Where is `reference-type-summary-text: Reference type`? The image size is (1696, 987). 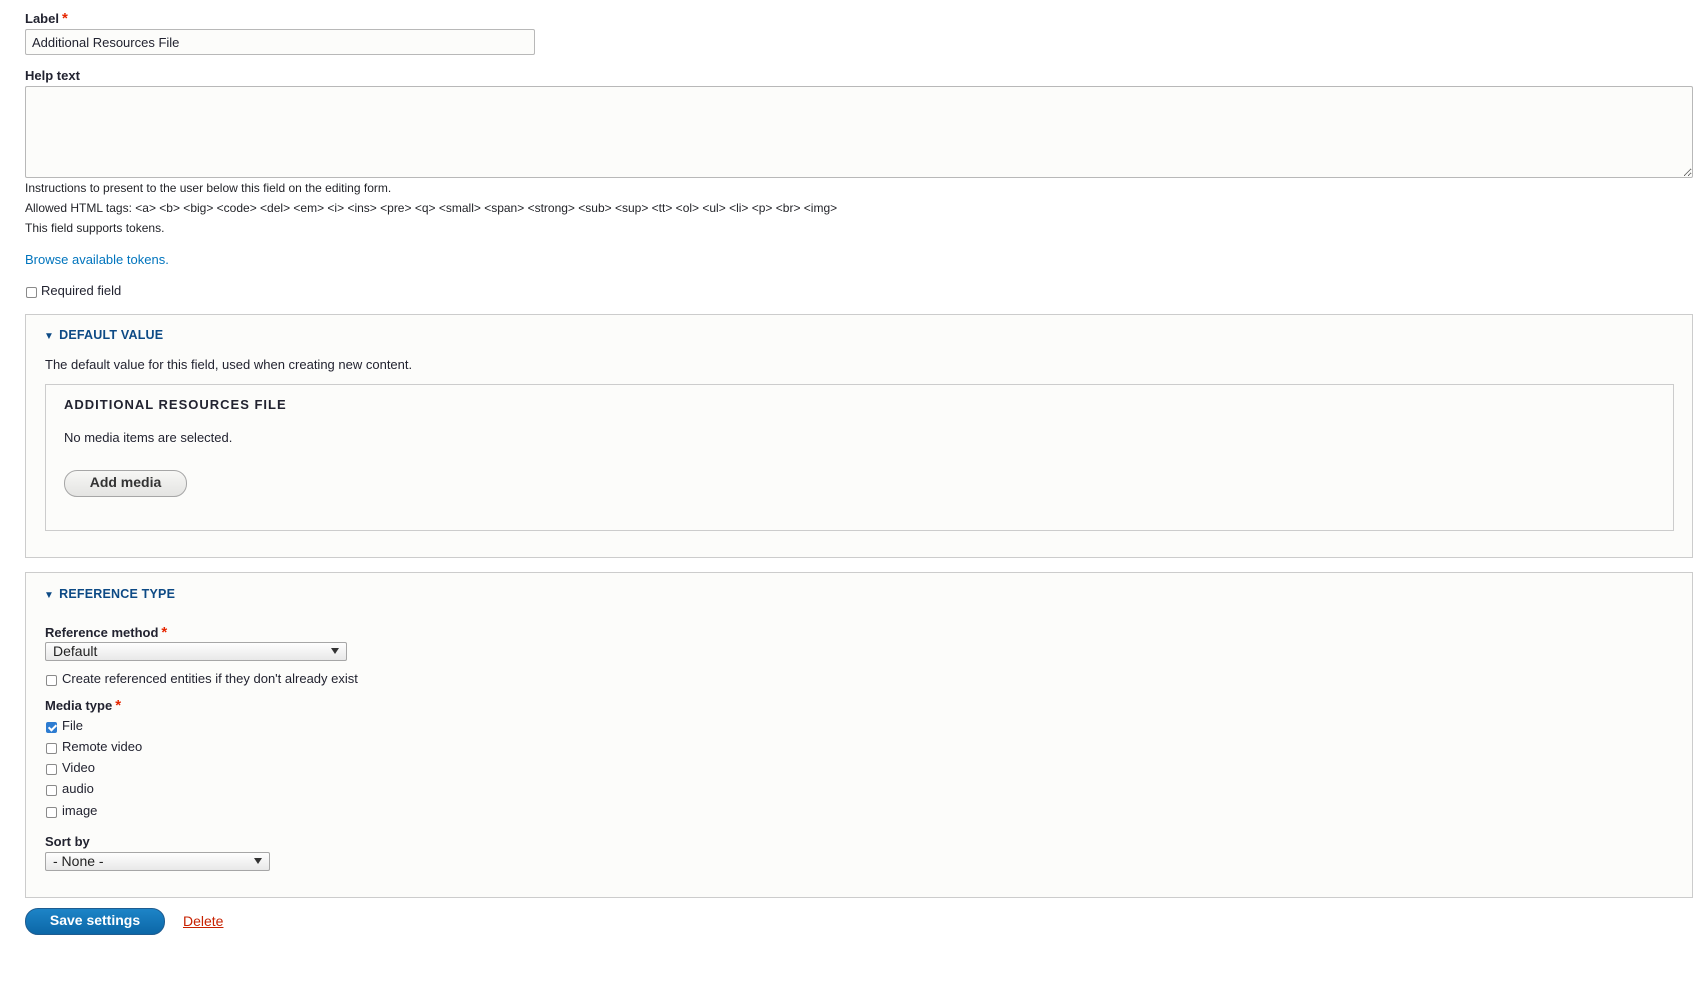 reference-type-summary-text: Reference type is located at coordinates (117, 594).